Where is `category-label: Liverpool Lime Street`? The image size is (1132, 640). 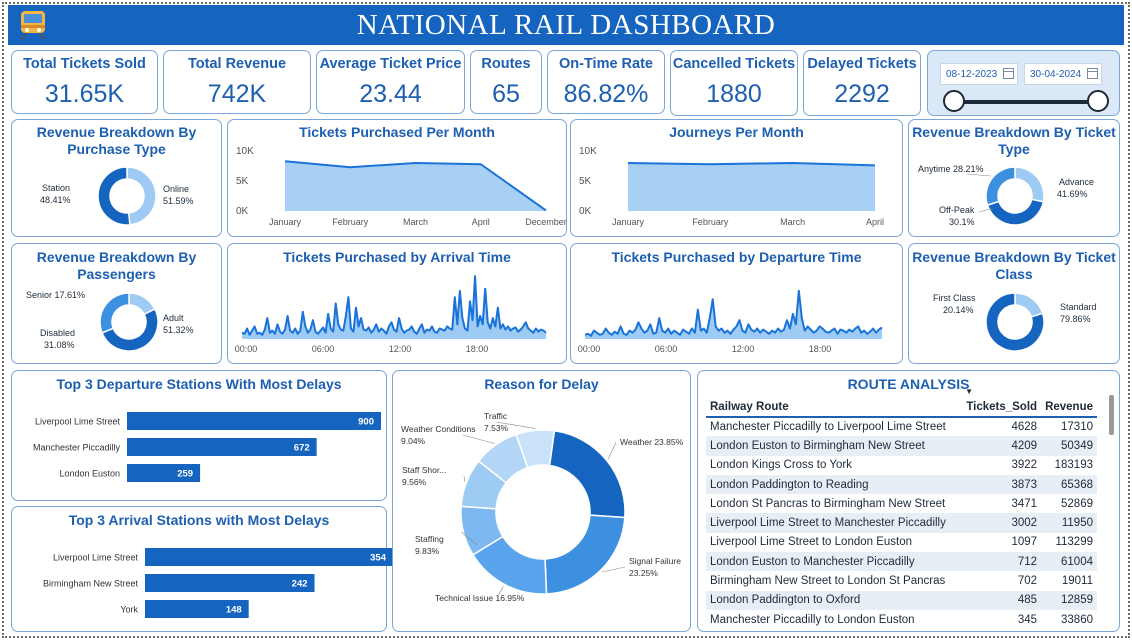
category-label: Liverpool Lime Street is located at coordinates (78, 422).